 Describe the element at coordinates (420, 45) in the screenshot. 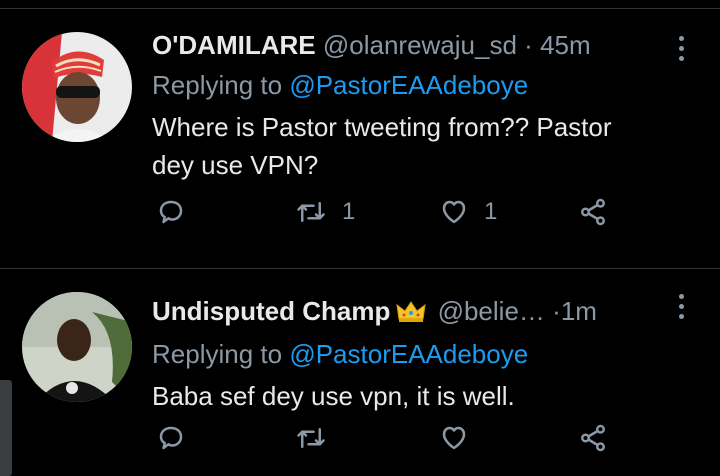

I see `author-handle: @olanrewaju_sd` at that location.